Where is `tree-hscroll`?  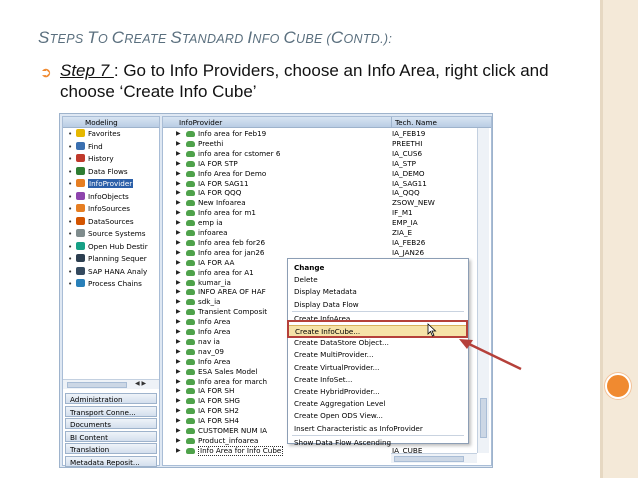
tree-hscroll is located at coordinates (434, 458).